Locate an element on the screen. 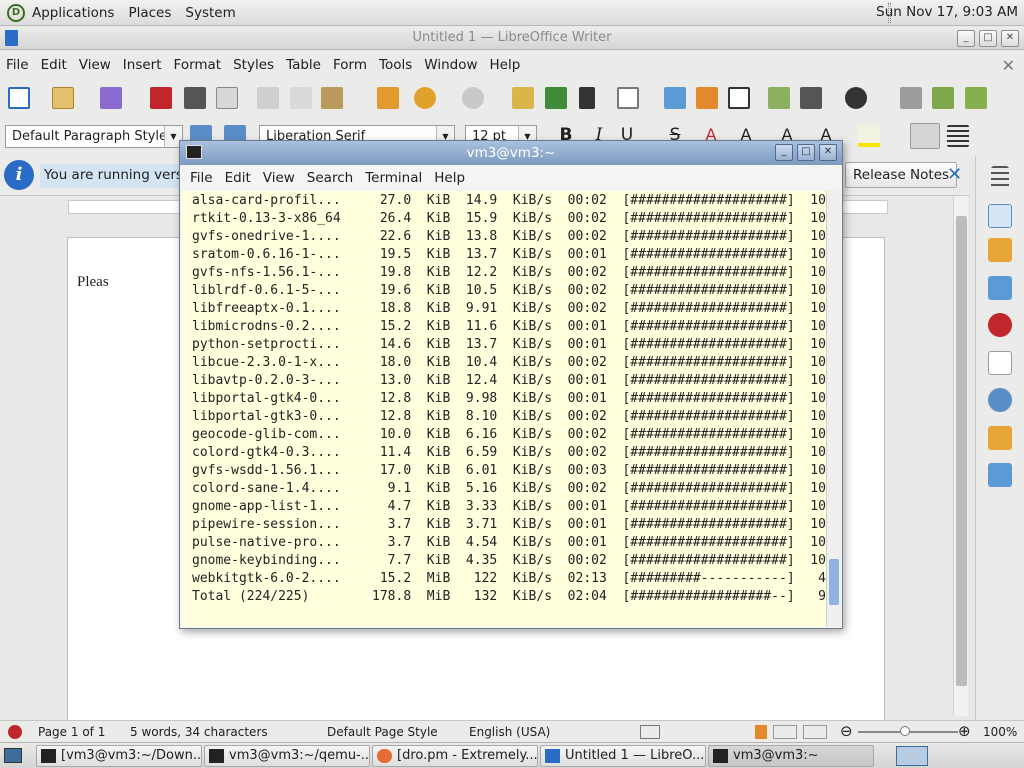 The width and height of the screenshot is (1024, 768). print-preview-icon is located at coordinates (227, 98).